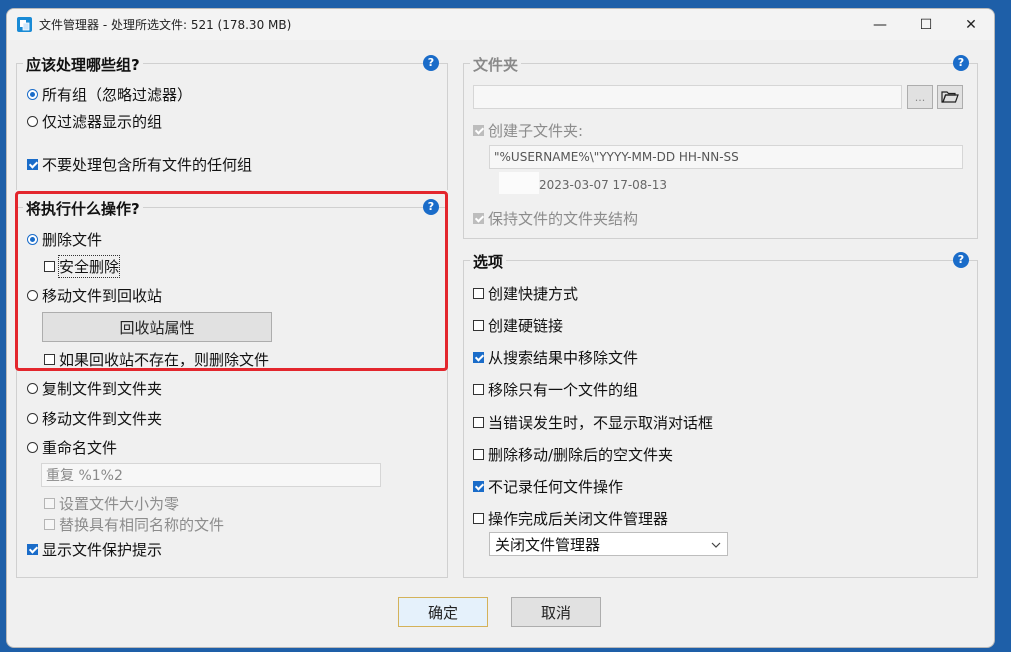  I want to click on minimize-button: —, so click(880, 24).